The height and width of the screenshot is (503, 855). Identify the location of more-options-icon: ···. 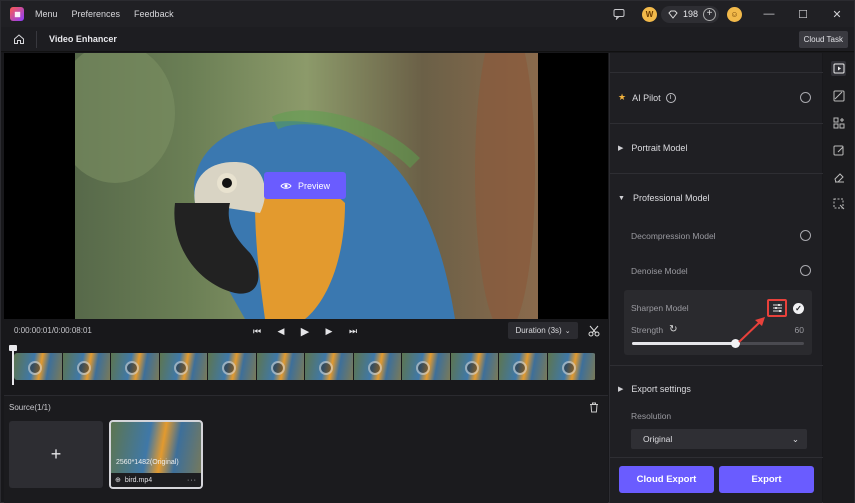
(192, 480).